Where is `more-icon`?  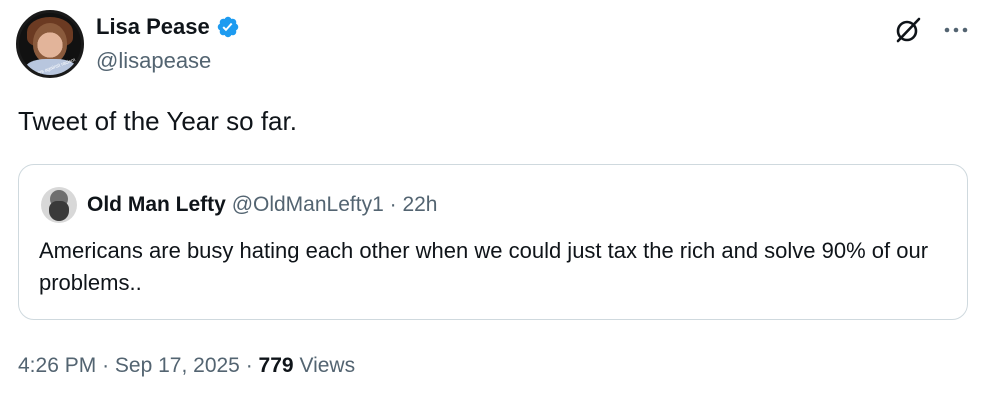 more-icon is located at coordinates (956, 30).